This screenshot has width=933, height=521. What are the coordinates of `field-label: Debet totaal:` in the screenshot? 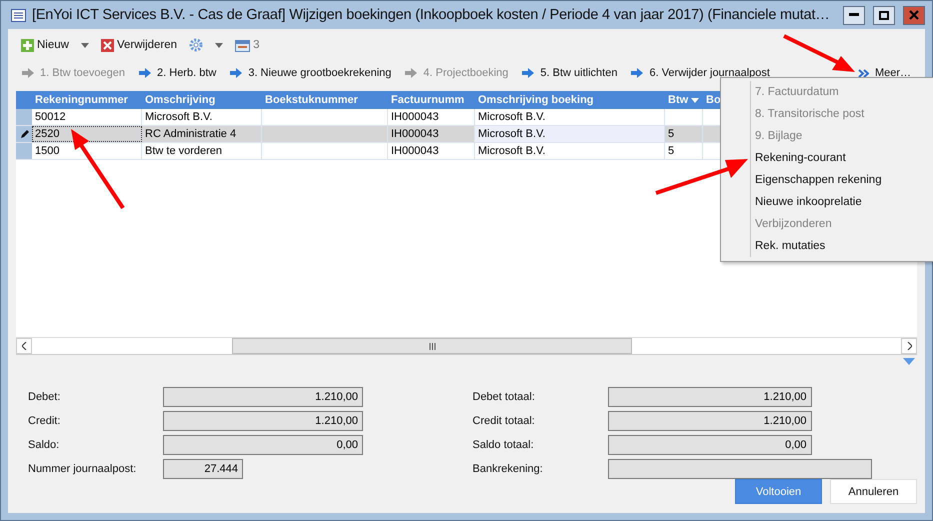 It's located at (504, 397).